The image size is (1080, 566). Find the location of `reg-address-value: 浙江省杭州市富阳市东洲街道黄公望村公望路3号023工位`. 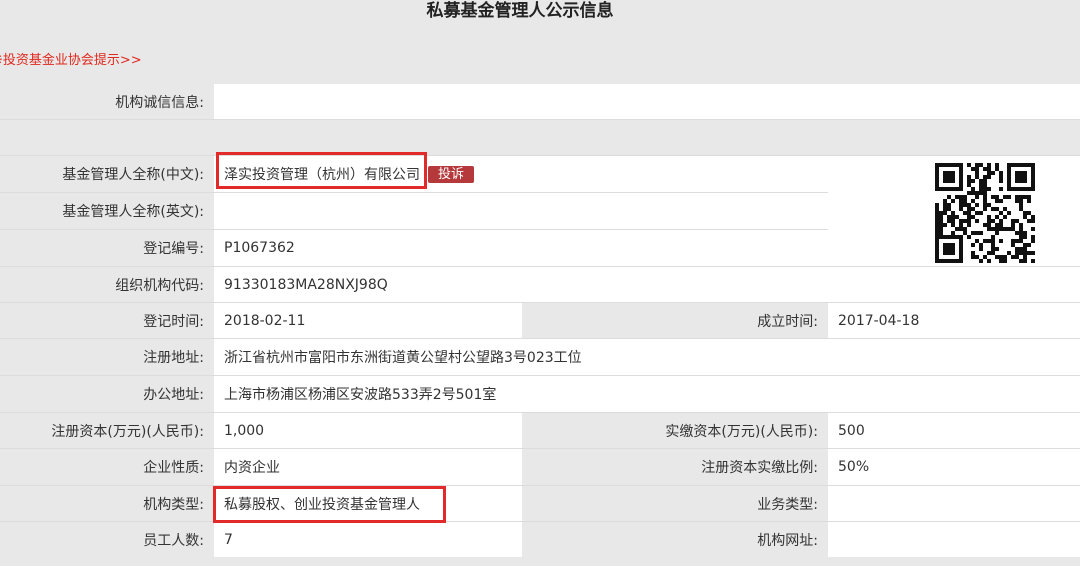

reg-address-value: 浙江省杭州市富阳市东洲街道黄公望村公望路3号023工位 is located at coordinates (647, 357).